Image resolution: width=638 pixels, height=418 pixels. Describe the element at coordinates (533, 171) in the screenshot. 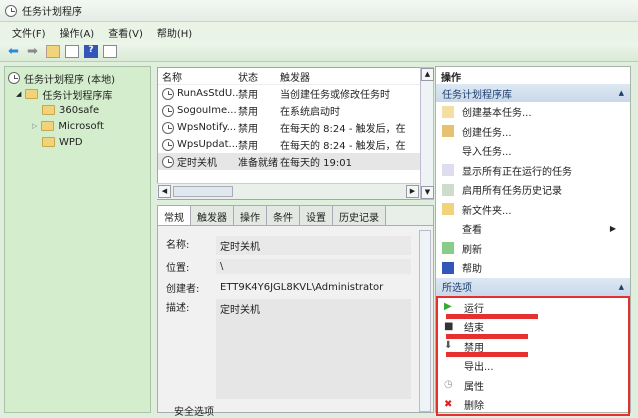

I see `action-item: 显示所有正在运行的任务` at that location.